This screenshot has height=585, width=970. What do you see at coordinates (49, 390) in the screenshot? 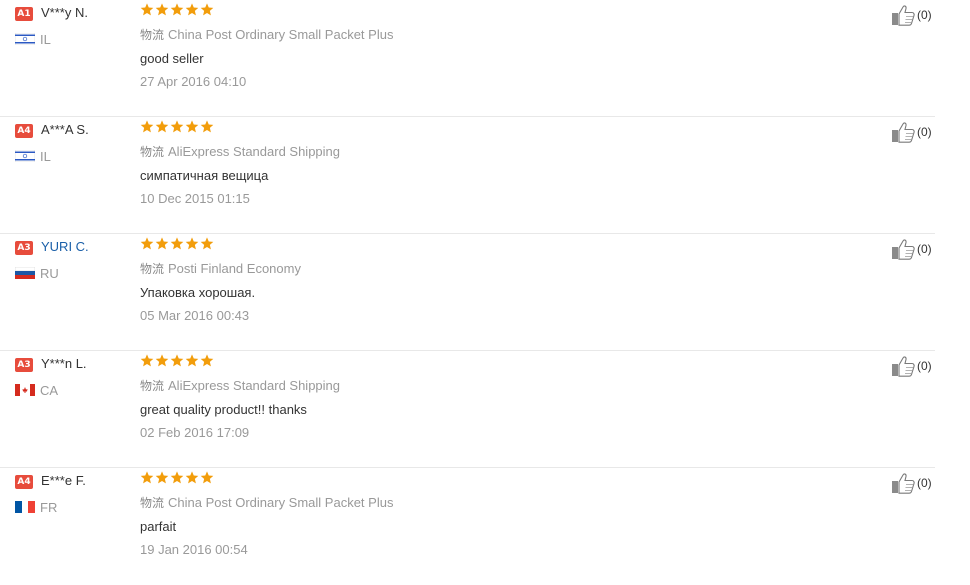
I see `buyer-country: CA` at bounding box center [49, 390].